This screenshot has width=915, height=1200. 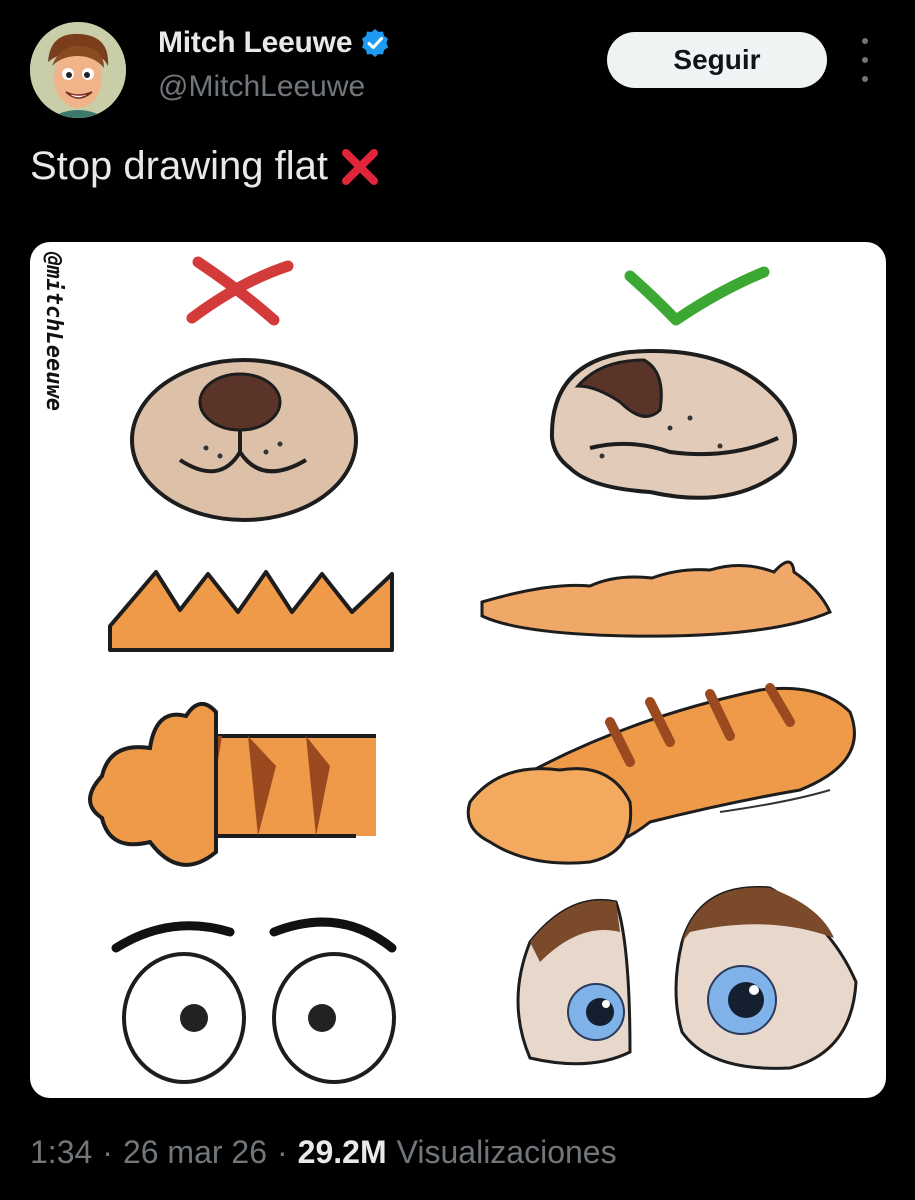 What do you see at coordinates (244, 440) in the screenshot?
I see `flat-nose-drawing` at bounding box center [244, 440].